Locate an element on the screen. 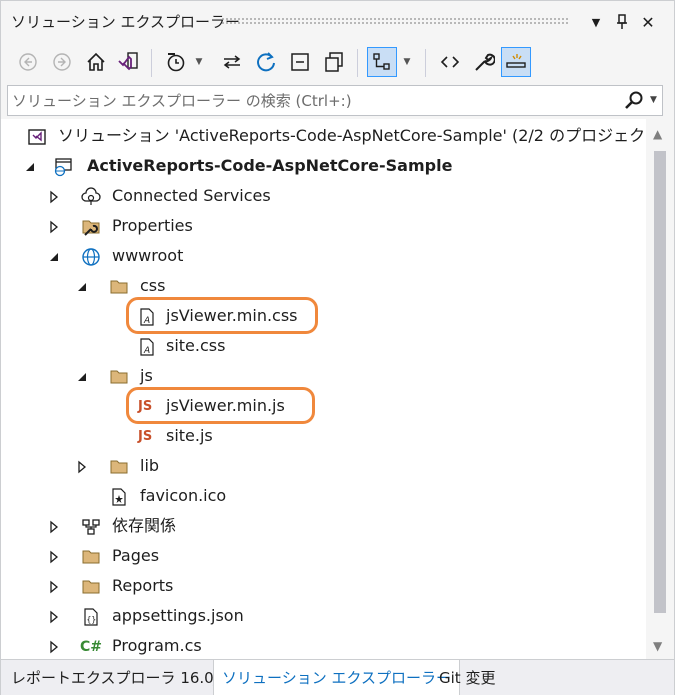 The image size is (675, 695). home-icon is located at coordinates (96, 61).